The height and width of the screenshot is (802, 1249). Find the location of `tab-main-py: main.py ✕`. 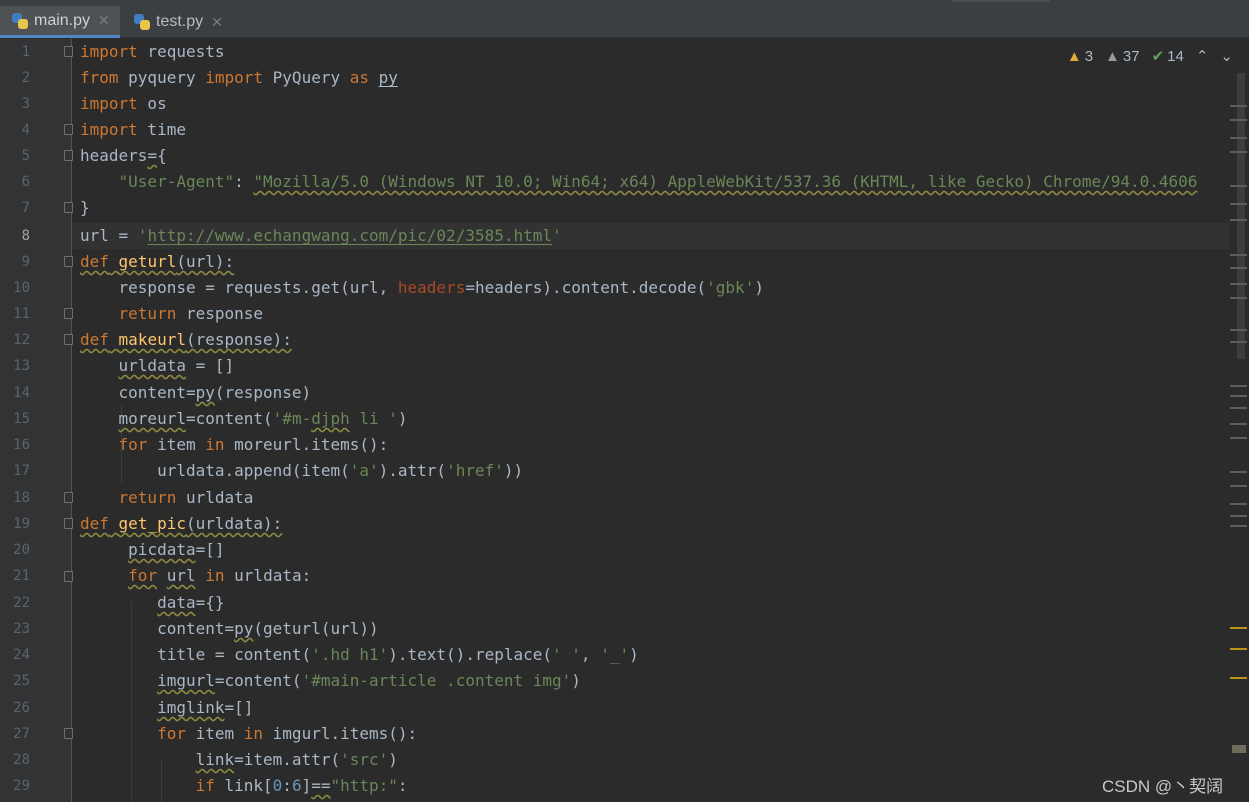

tab-main-py: main.py ✕ is located at coordinates (60, 22).